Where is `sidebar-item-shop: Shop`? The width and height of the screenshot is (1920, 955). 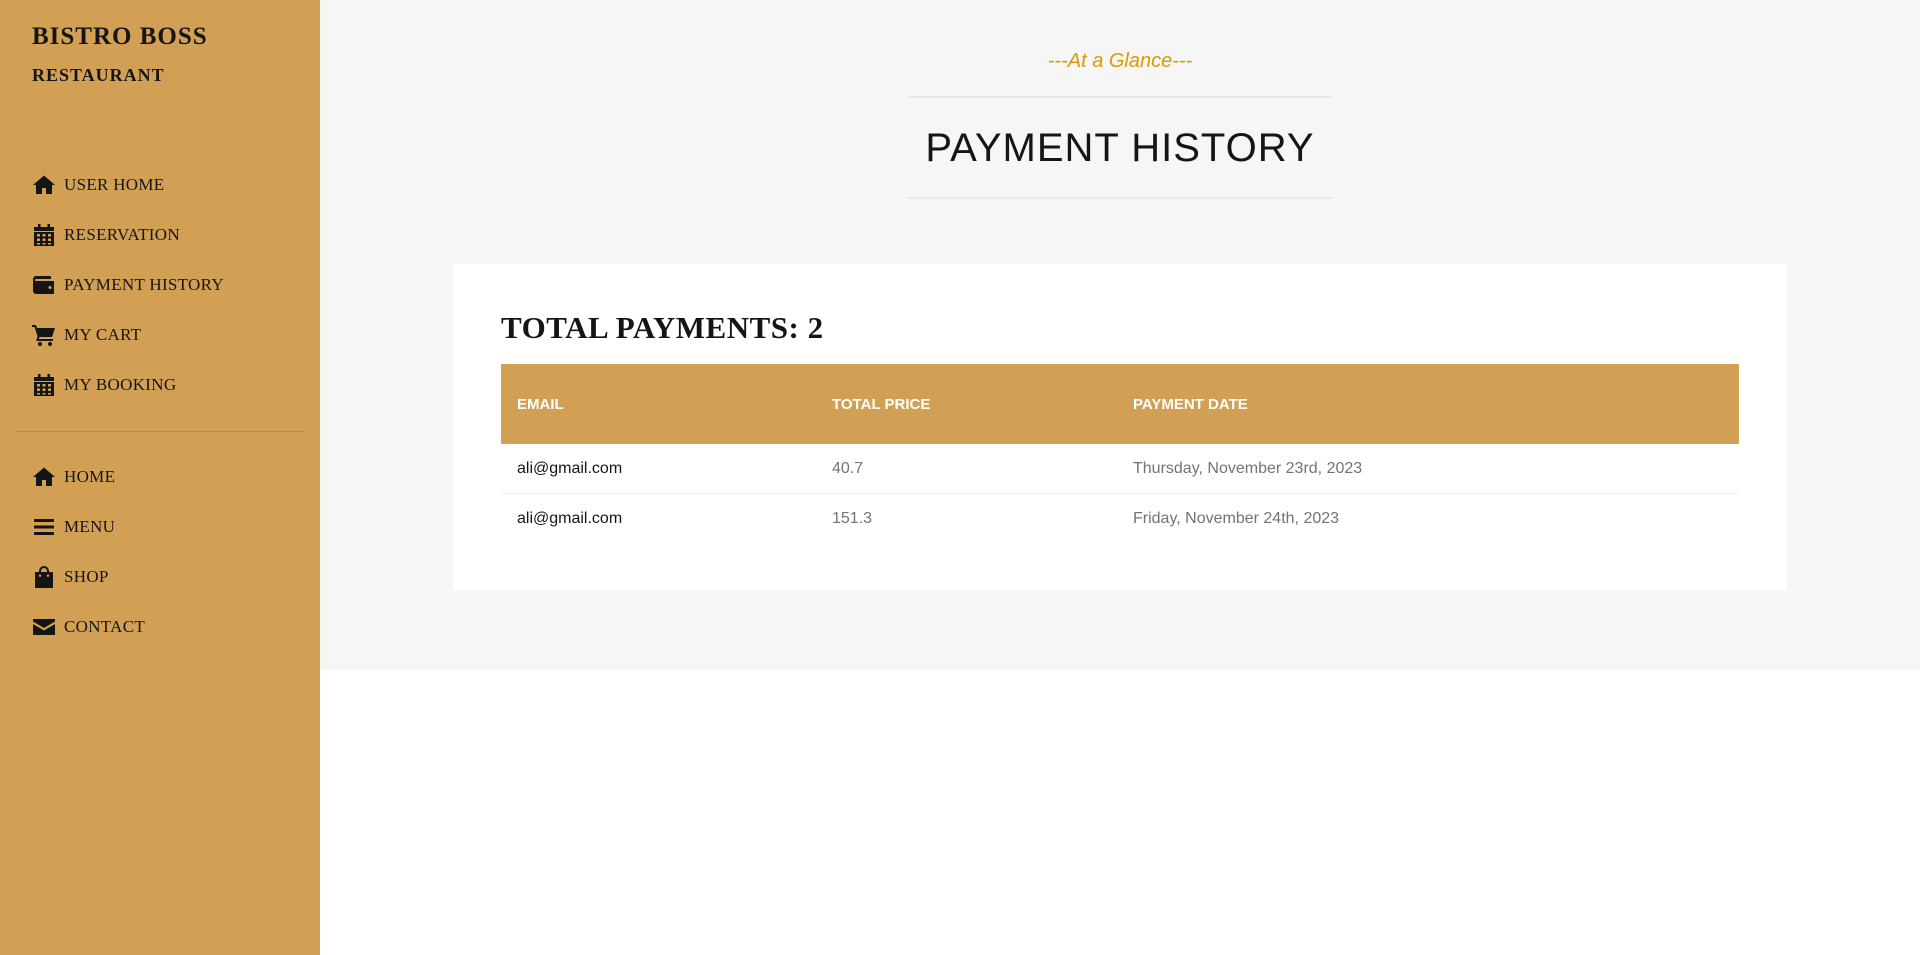
sidebar-item-shop: Shop is located at coordinates (70, 577).